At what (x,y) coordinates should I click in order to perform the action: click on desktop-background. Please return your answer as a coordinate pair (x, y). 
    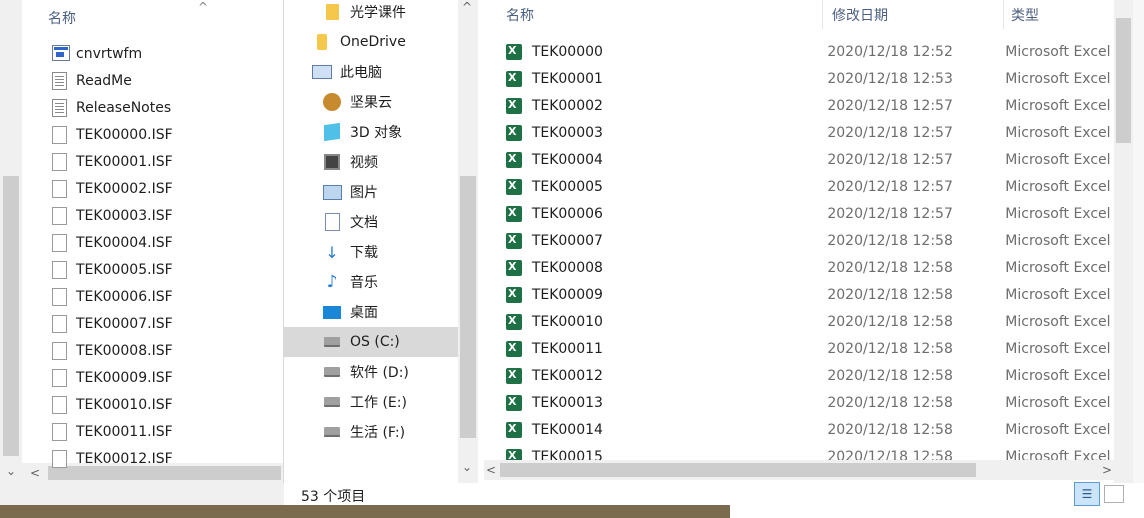
    Looking at the image, I should click on (365, 511).